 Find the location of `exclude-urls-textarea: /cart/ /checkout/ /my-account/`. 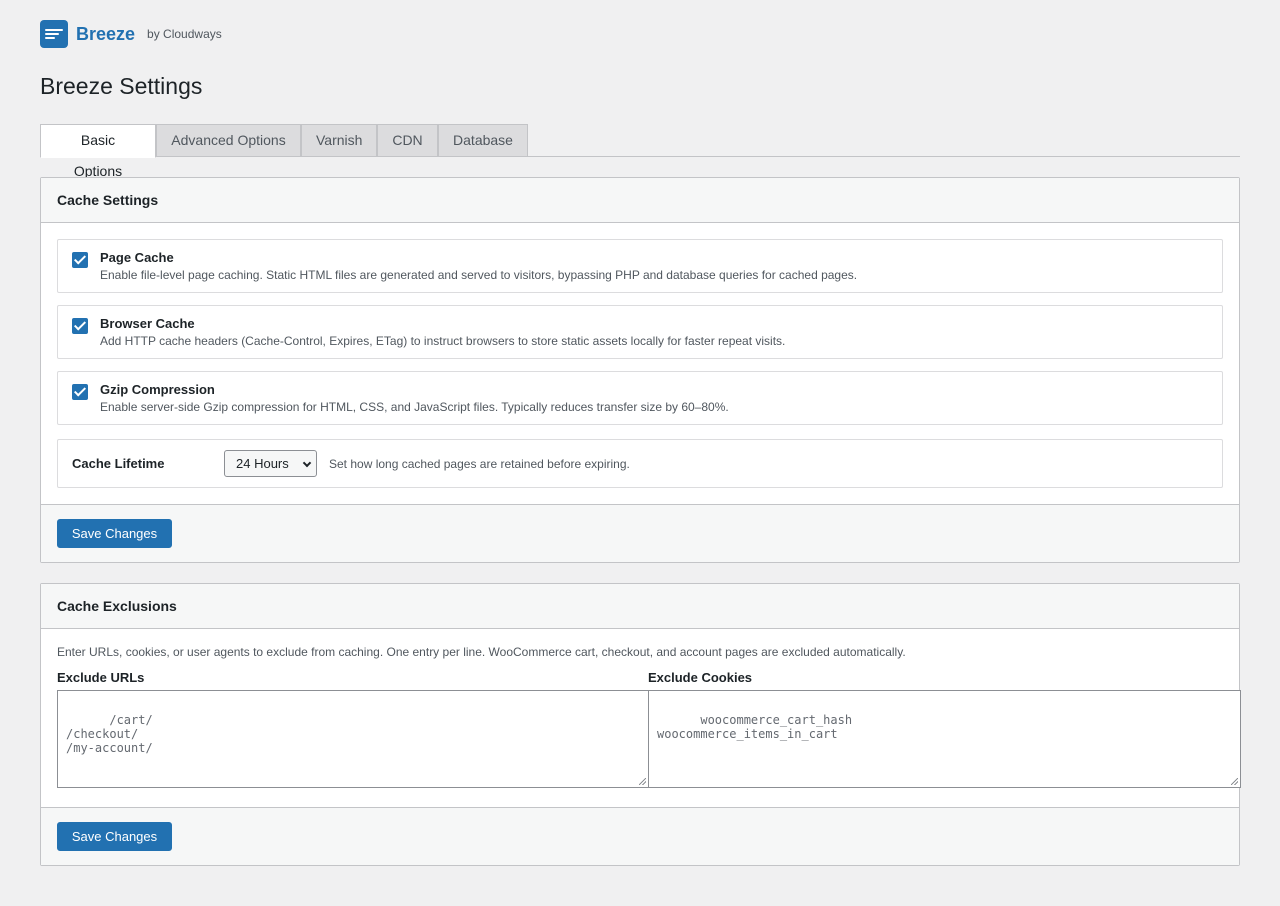

exclude-urls-textarea: /cart/ /checkout/ /my-account/ is located at coordinates (353, 739).